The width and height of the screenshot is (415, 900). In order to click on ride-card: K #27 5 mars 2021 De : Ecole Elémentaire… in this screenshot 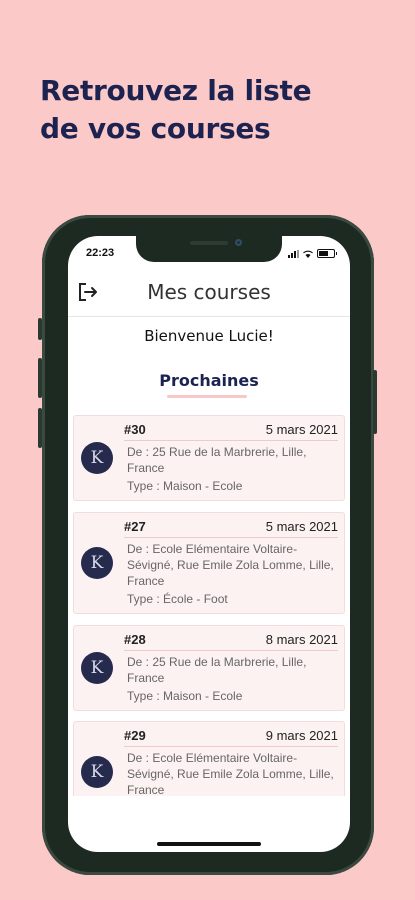, I will do `click(209, 563)`.